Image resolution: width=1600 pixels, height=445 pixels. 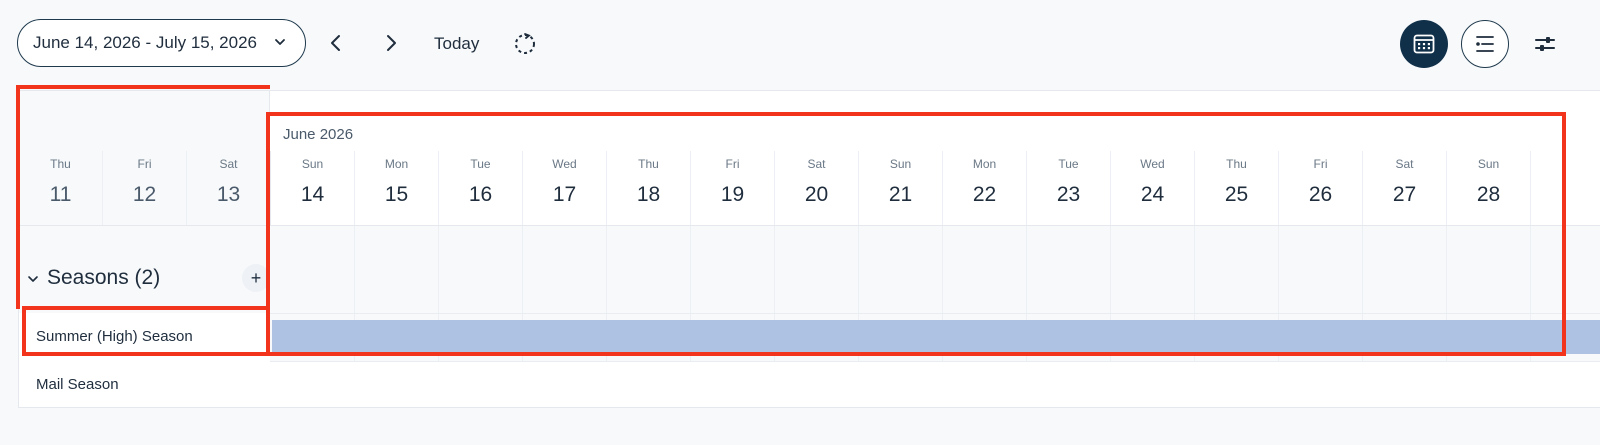 I want to click on day-number: 19, so click(x=732, y=194).